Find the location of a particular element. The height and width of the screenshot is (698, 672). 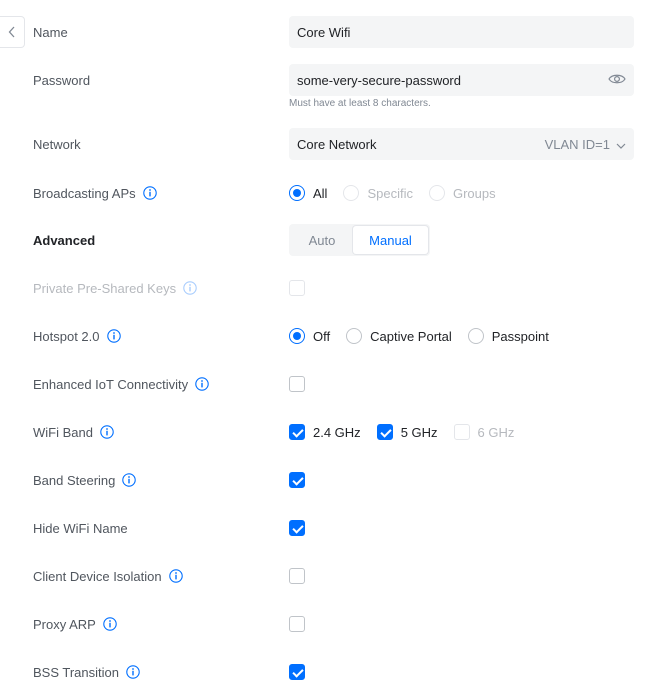

network-row: Network Core Network VLAN ID=1 is located at coordinates (336, 144).